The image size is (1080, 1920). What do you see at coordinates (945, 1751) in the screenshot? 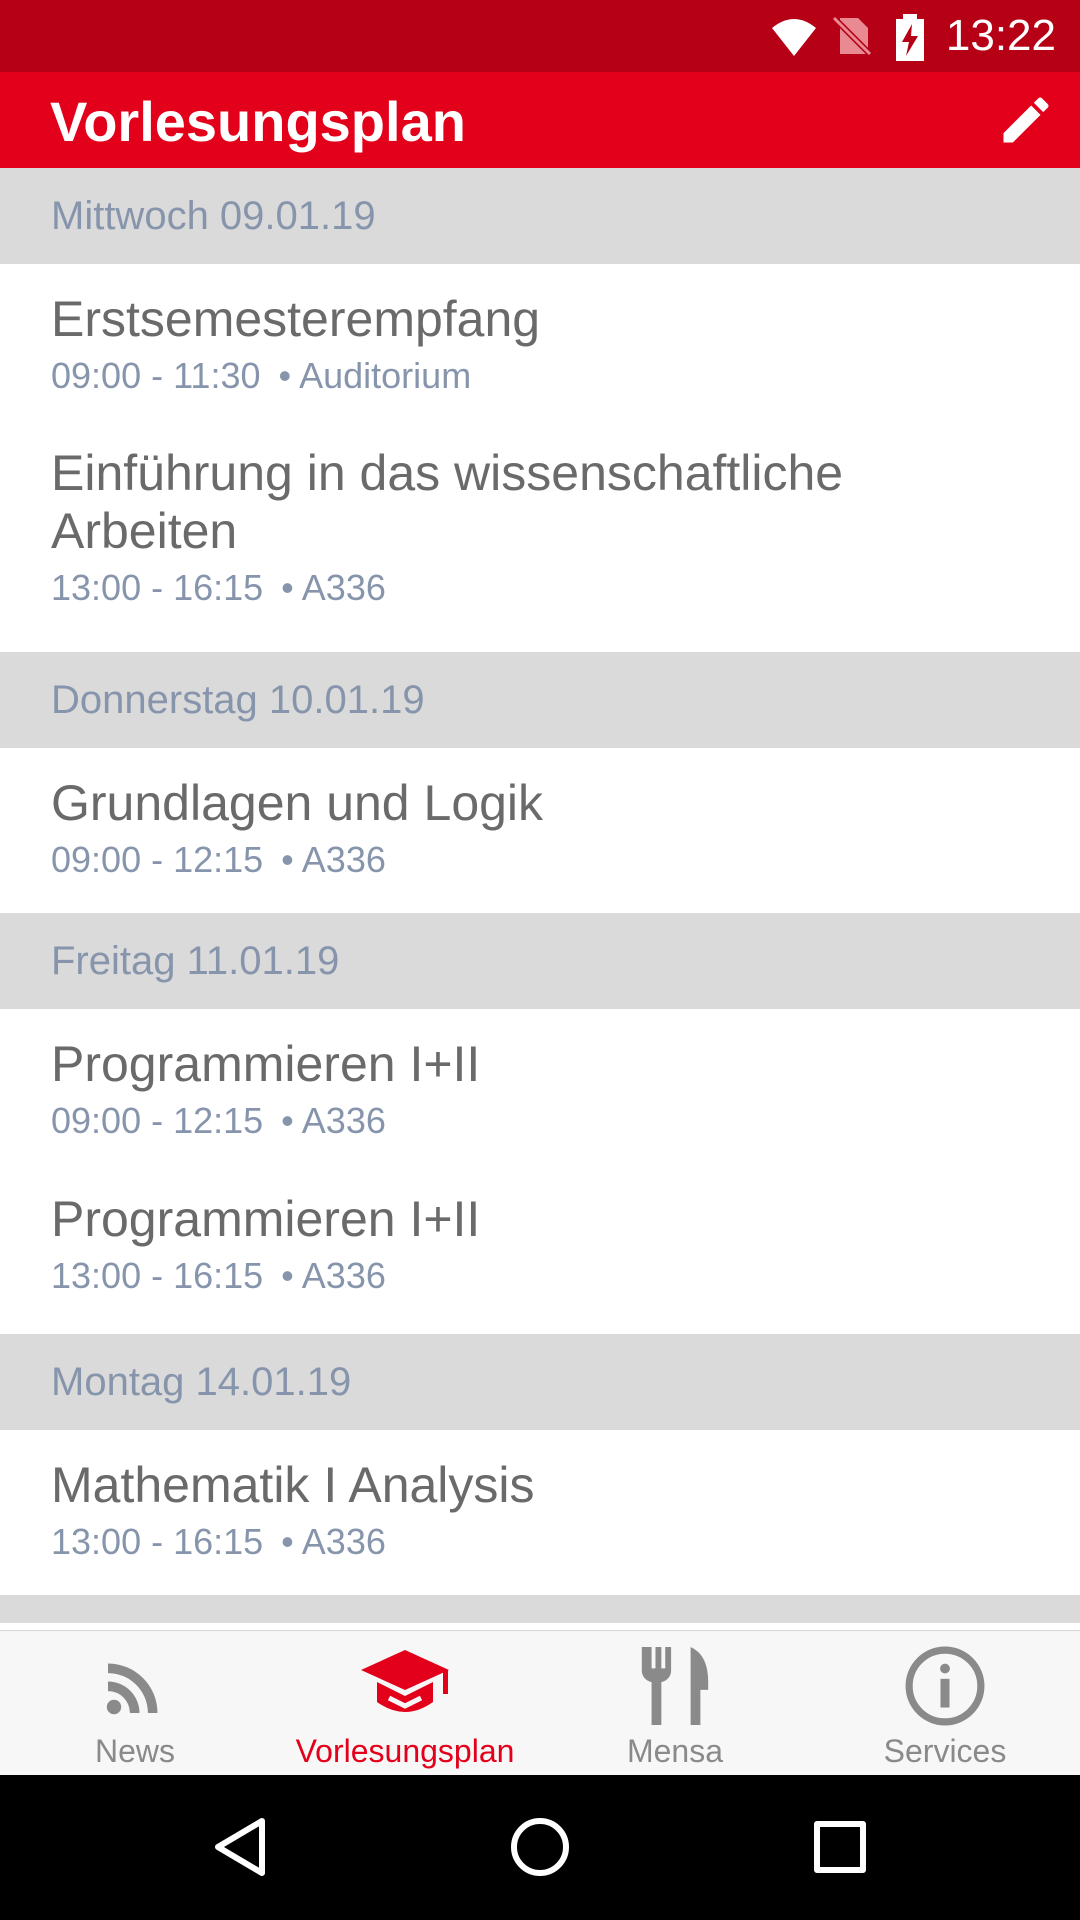
I see `nav-label: Services` at bounding box center [945, 1751].